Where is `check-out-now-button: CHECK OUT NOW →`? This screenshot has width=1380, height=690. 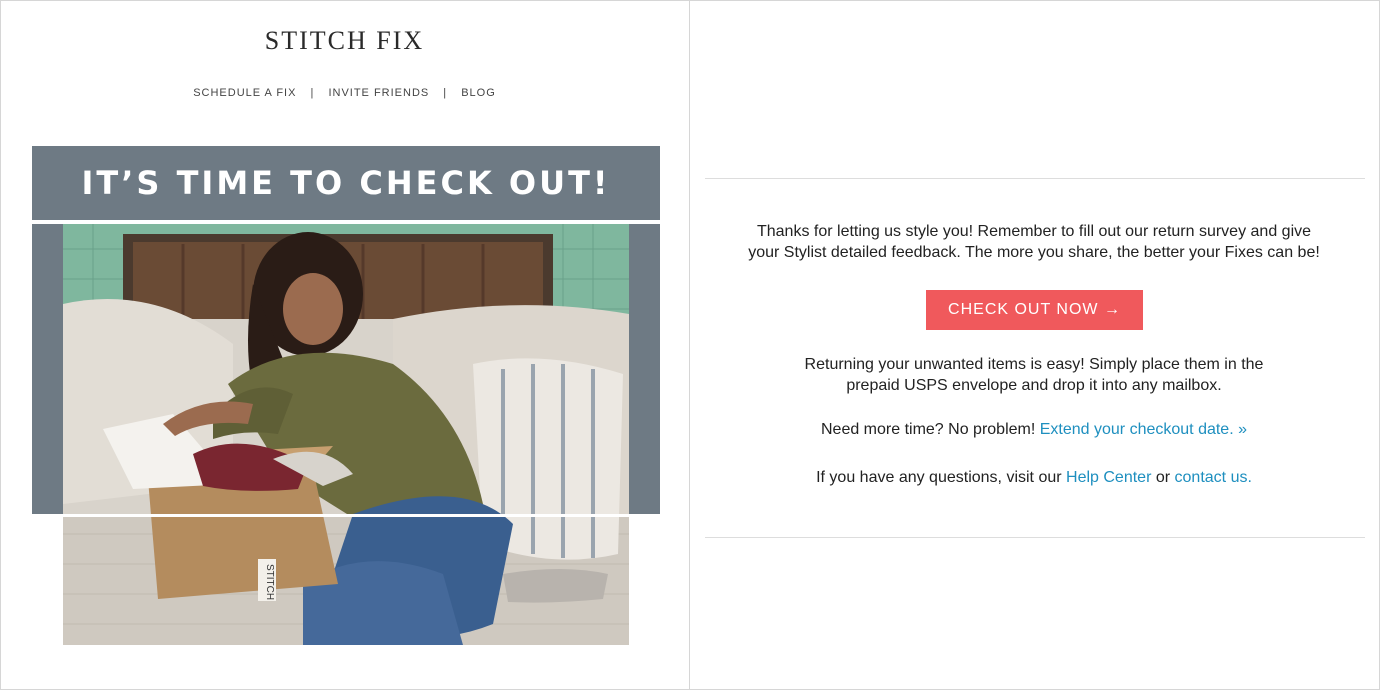
check-out-now-button: CHECK OUT NOW → is located at coordinates (1034, 310).